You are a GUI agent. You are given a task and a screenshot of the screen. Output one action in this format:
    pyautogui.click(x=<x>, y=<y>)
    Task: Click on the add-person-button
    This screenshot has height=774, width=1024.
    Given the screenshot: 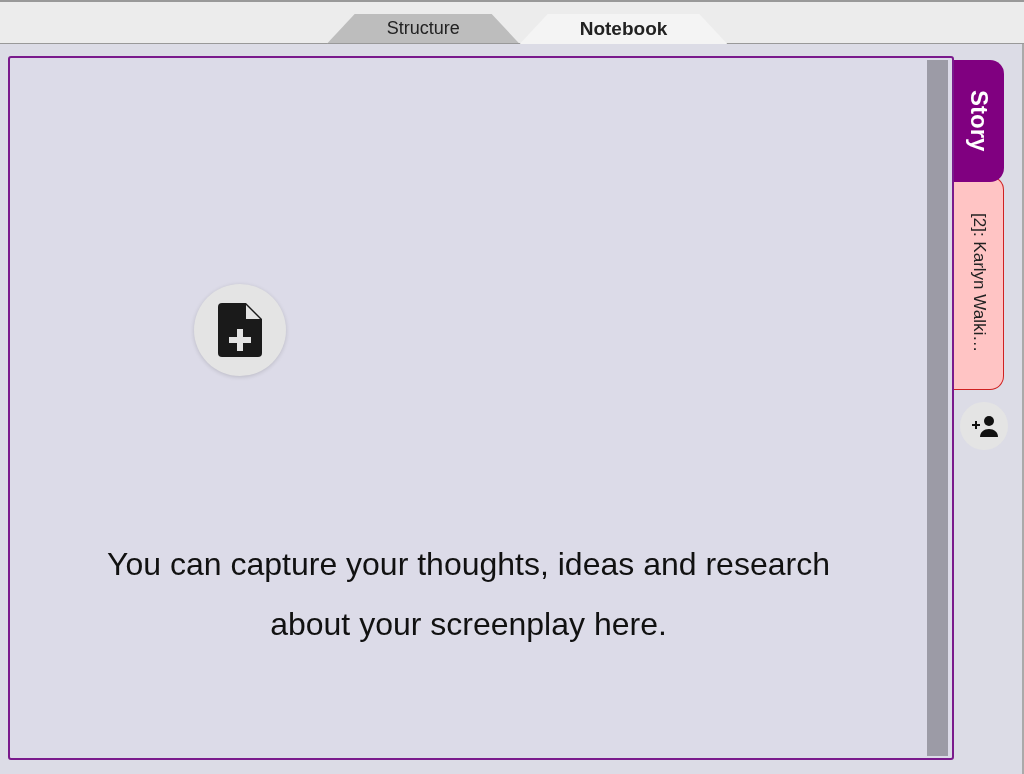 What is the action you would take?
    pyautogui.click(x=984, y=426)
    